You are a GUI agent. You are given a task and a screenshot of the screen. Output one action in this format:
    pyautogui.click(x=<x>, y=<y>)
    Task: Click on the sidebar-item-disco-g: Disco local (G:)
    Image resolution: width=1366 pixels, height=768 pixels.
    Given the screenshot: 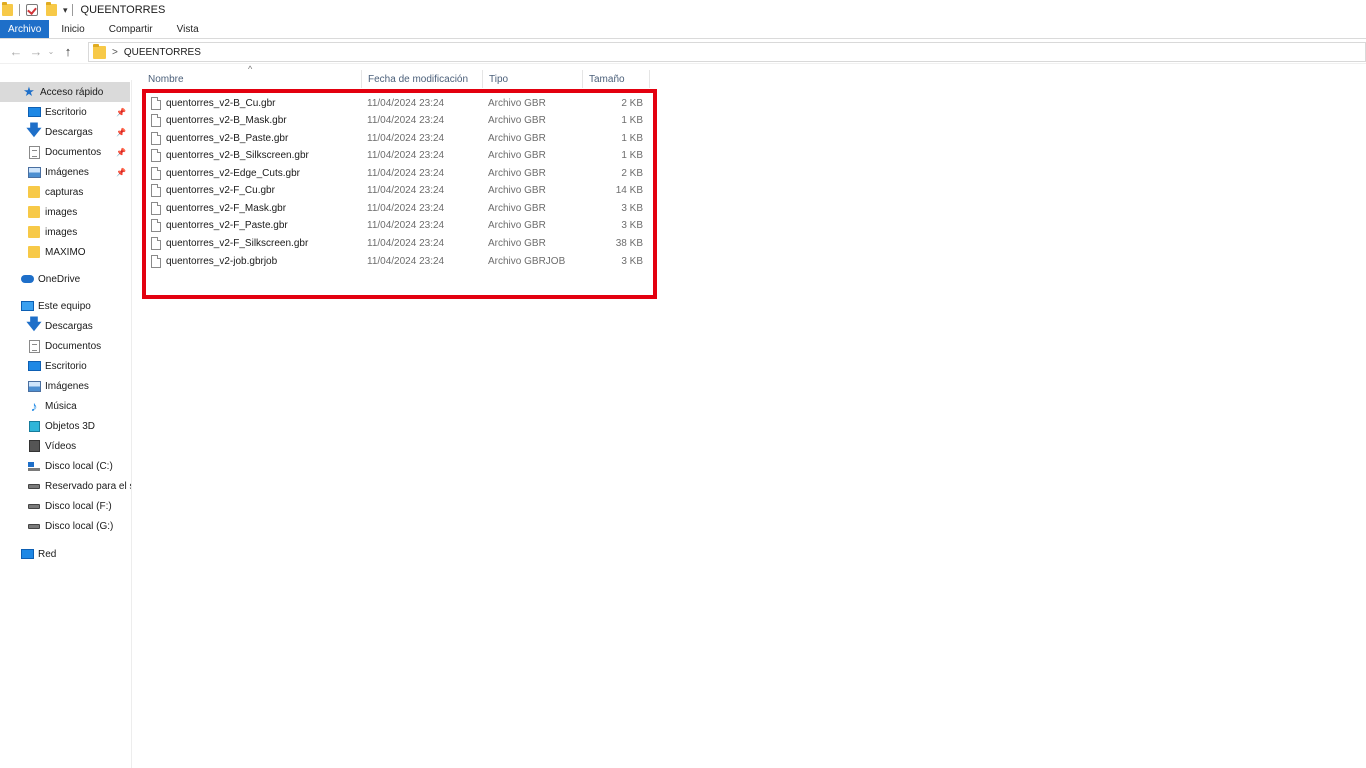 What is the action you would take?
    pyautogui.click(x=65, y=526)
    